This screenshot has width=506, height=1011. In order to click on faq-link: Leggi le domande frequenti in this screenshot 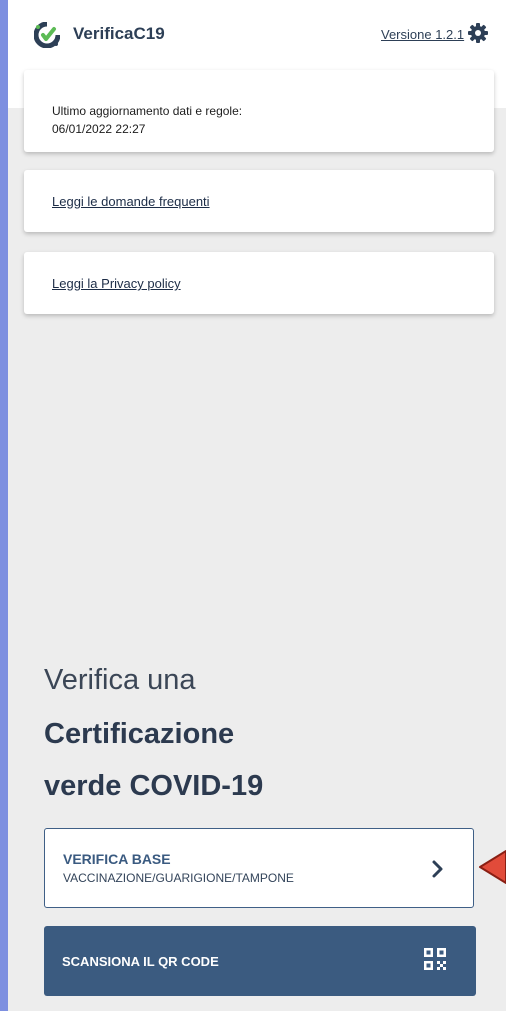, I will do `click(131, 201)`.